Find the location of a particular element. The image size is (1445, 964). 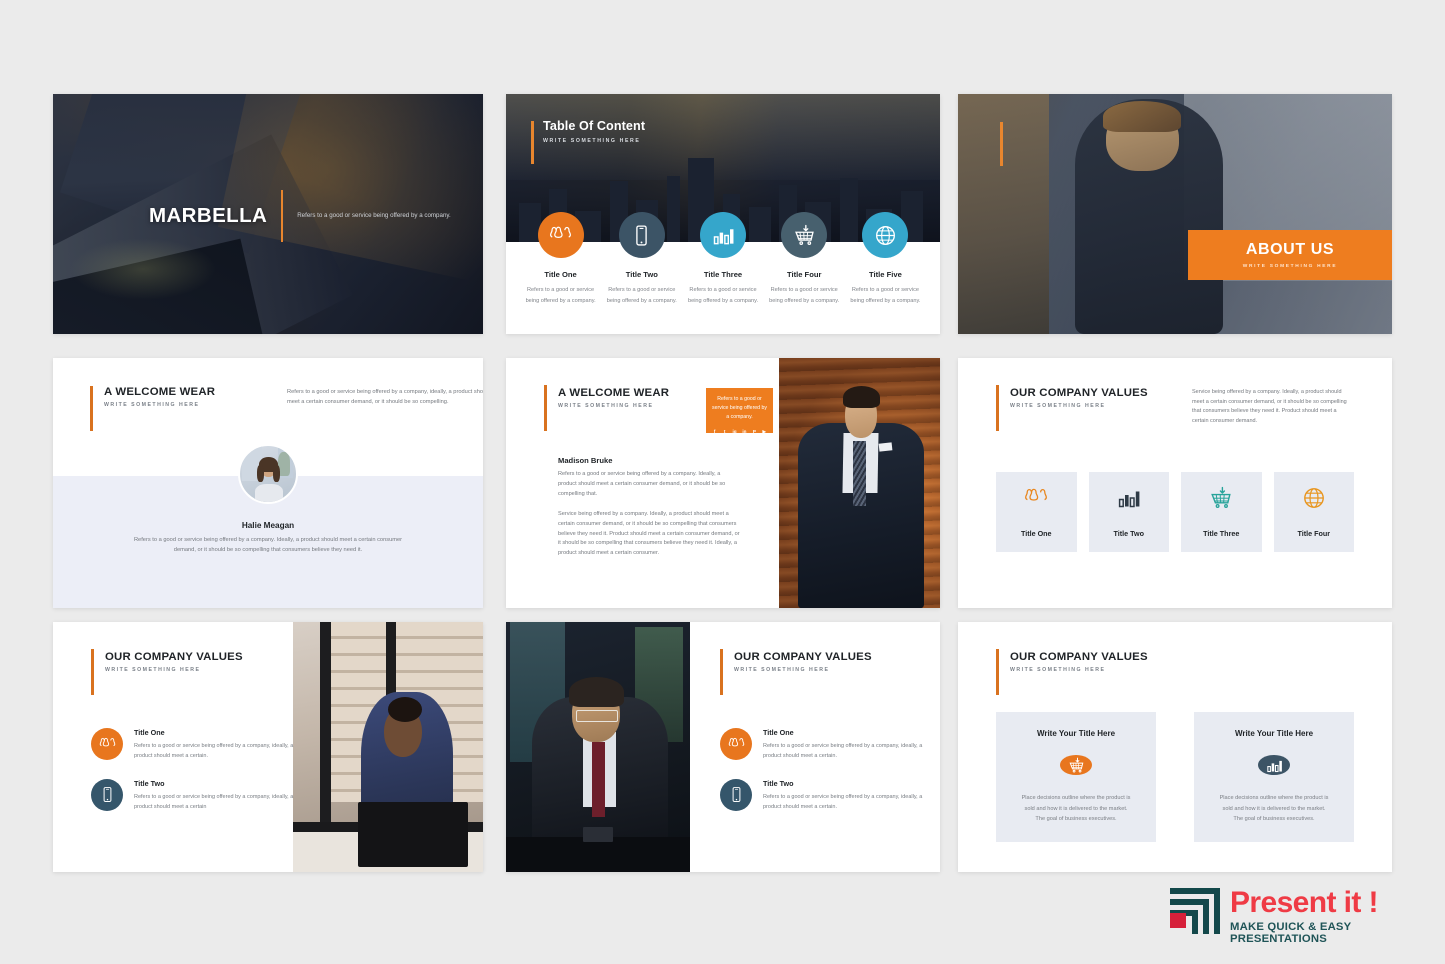

value-card: Title Three is located at coordinates (1221, 512).